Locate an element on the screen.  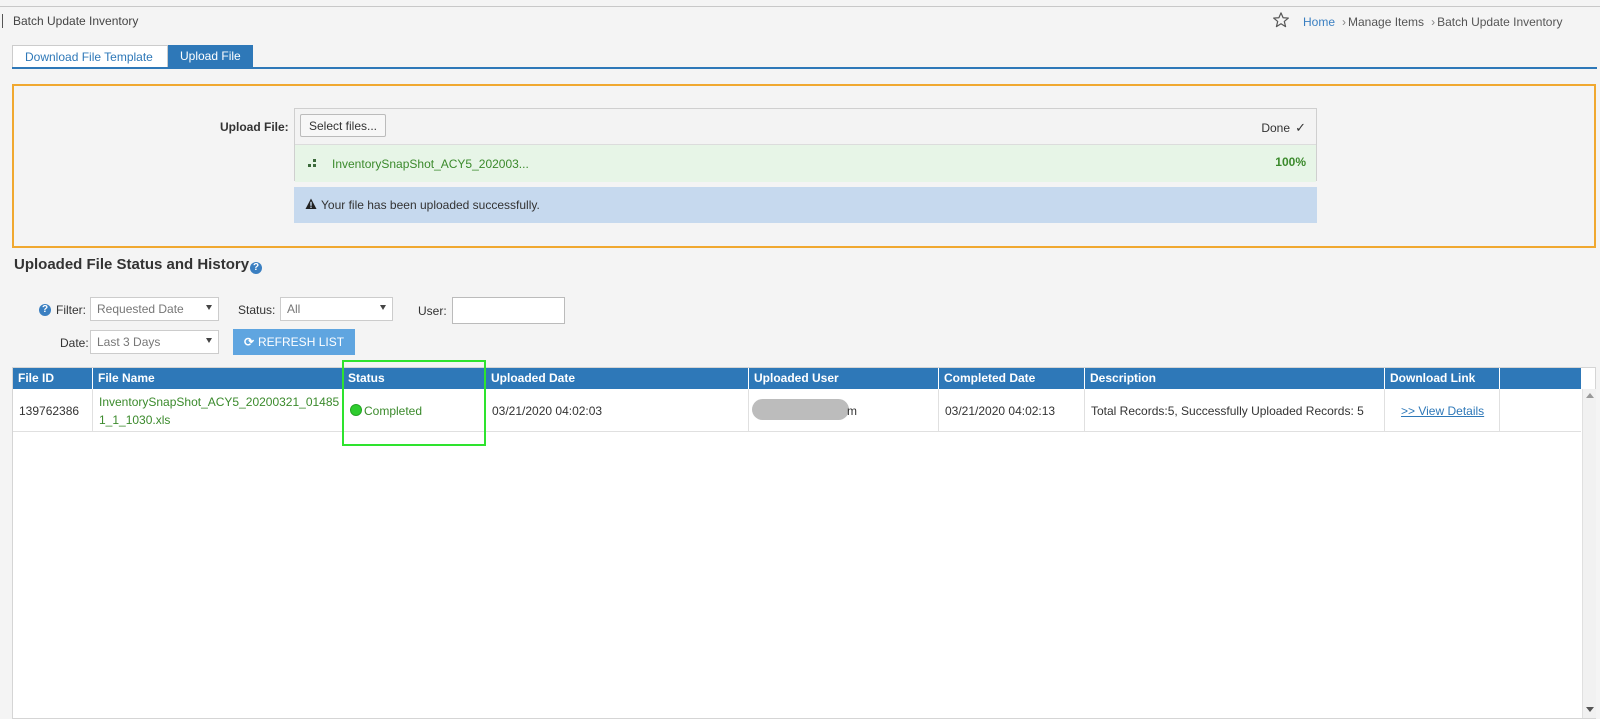
refresh-list-label: REFRESH LIST is located at coordinates (301, 342).